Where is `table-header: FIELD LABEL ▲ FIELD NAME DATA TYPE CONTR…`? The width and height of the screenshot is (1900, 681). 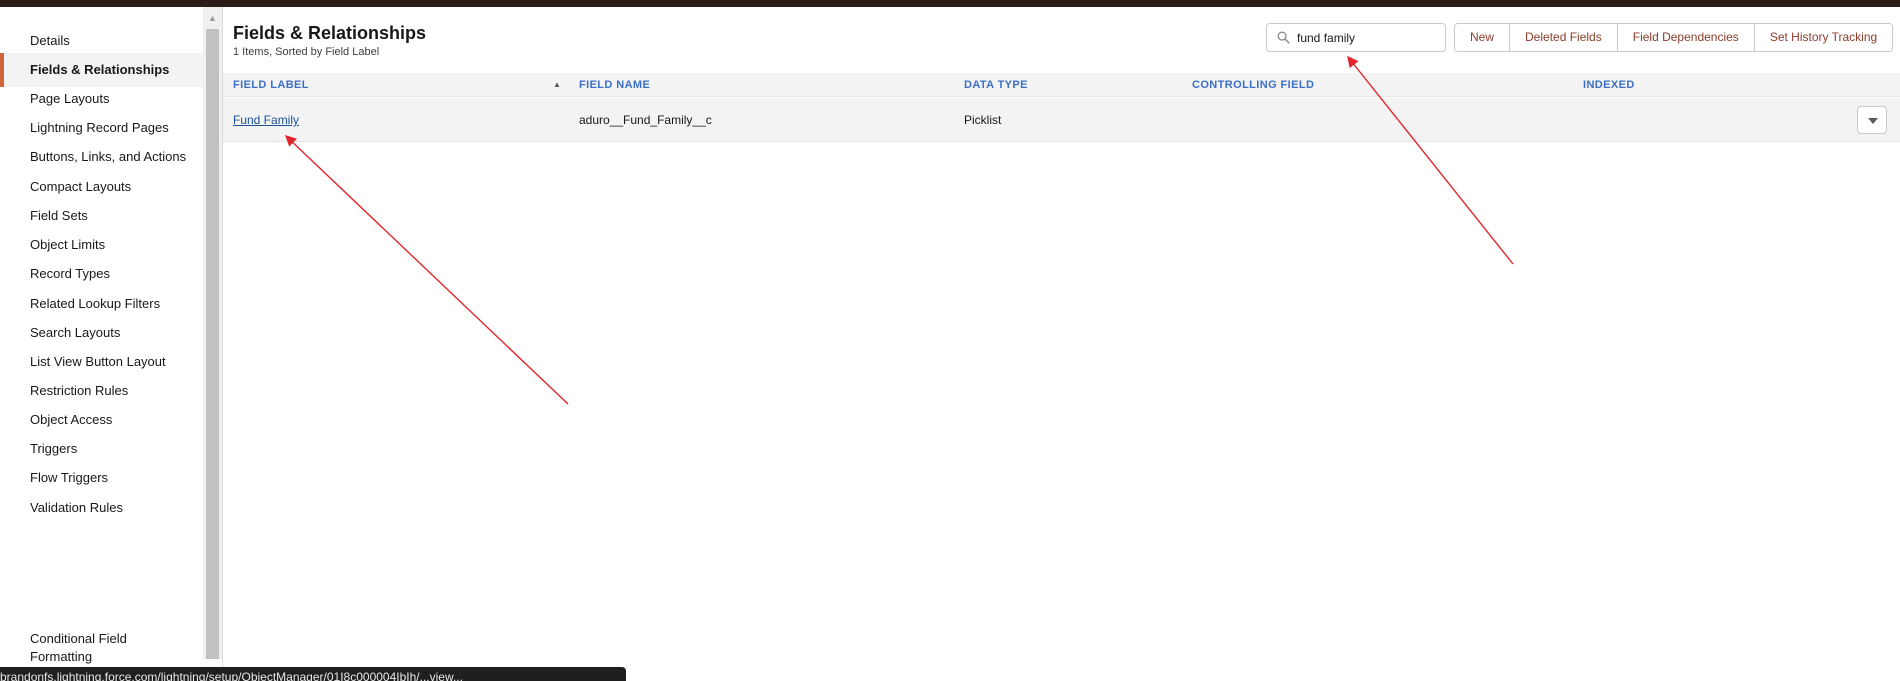
table-header: FIELD LABEL ▲ FIELD NAME DATA TYPE CONTR… is located at coordinates (1061, 85).